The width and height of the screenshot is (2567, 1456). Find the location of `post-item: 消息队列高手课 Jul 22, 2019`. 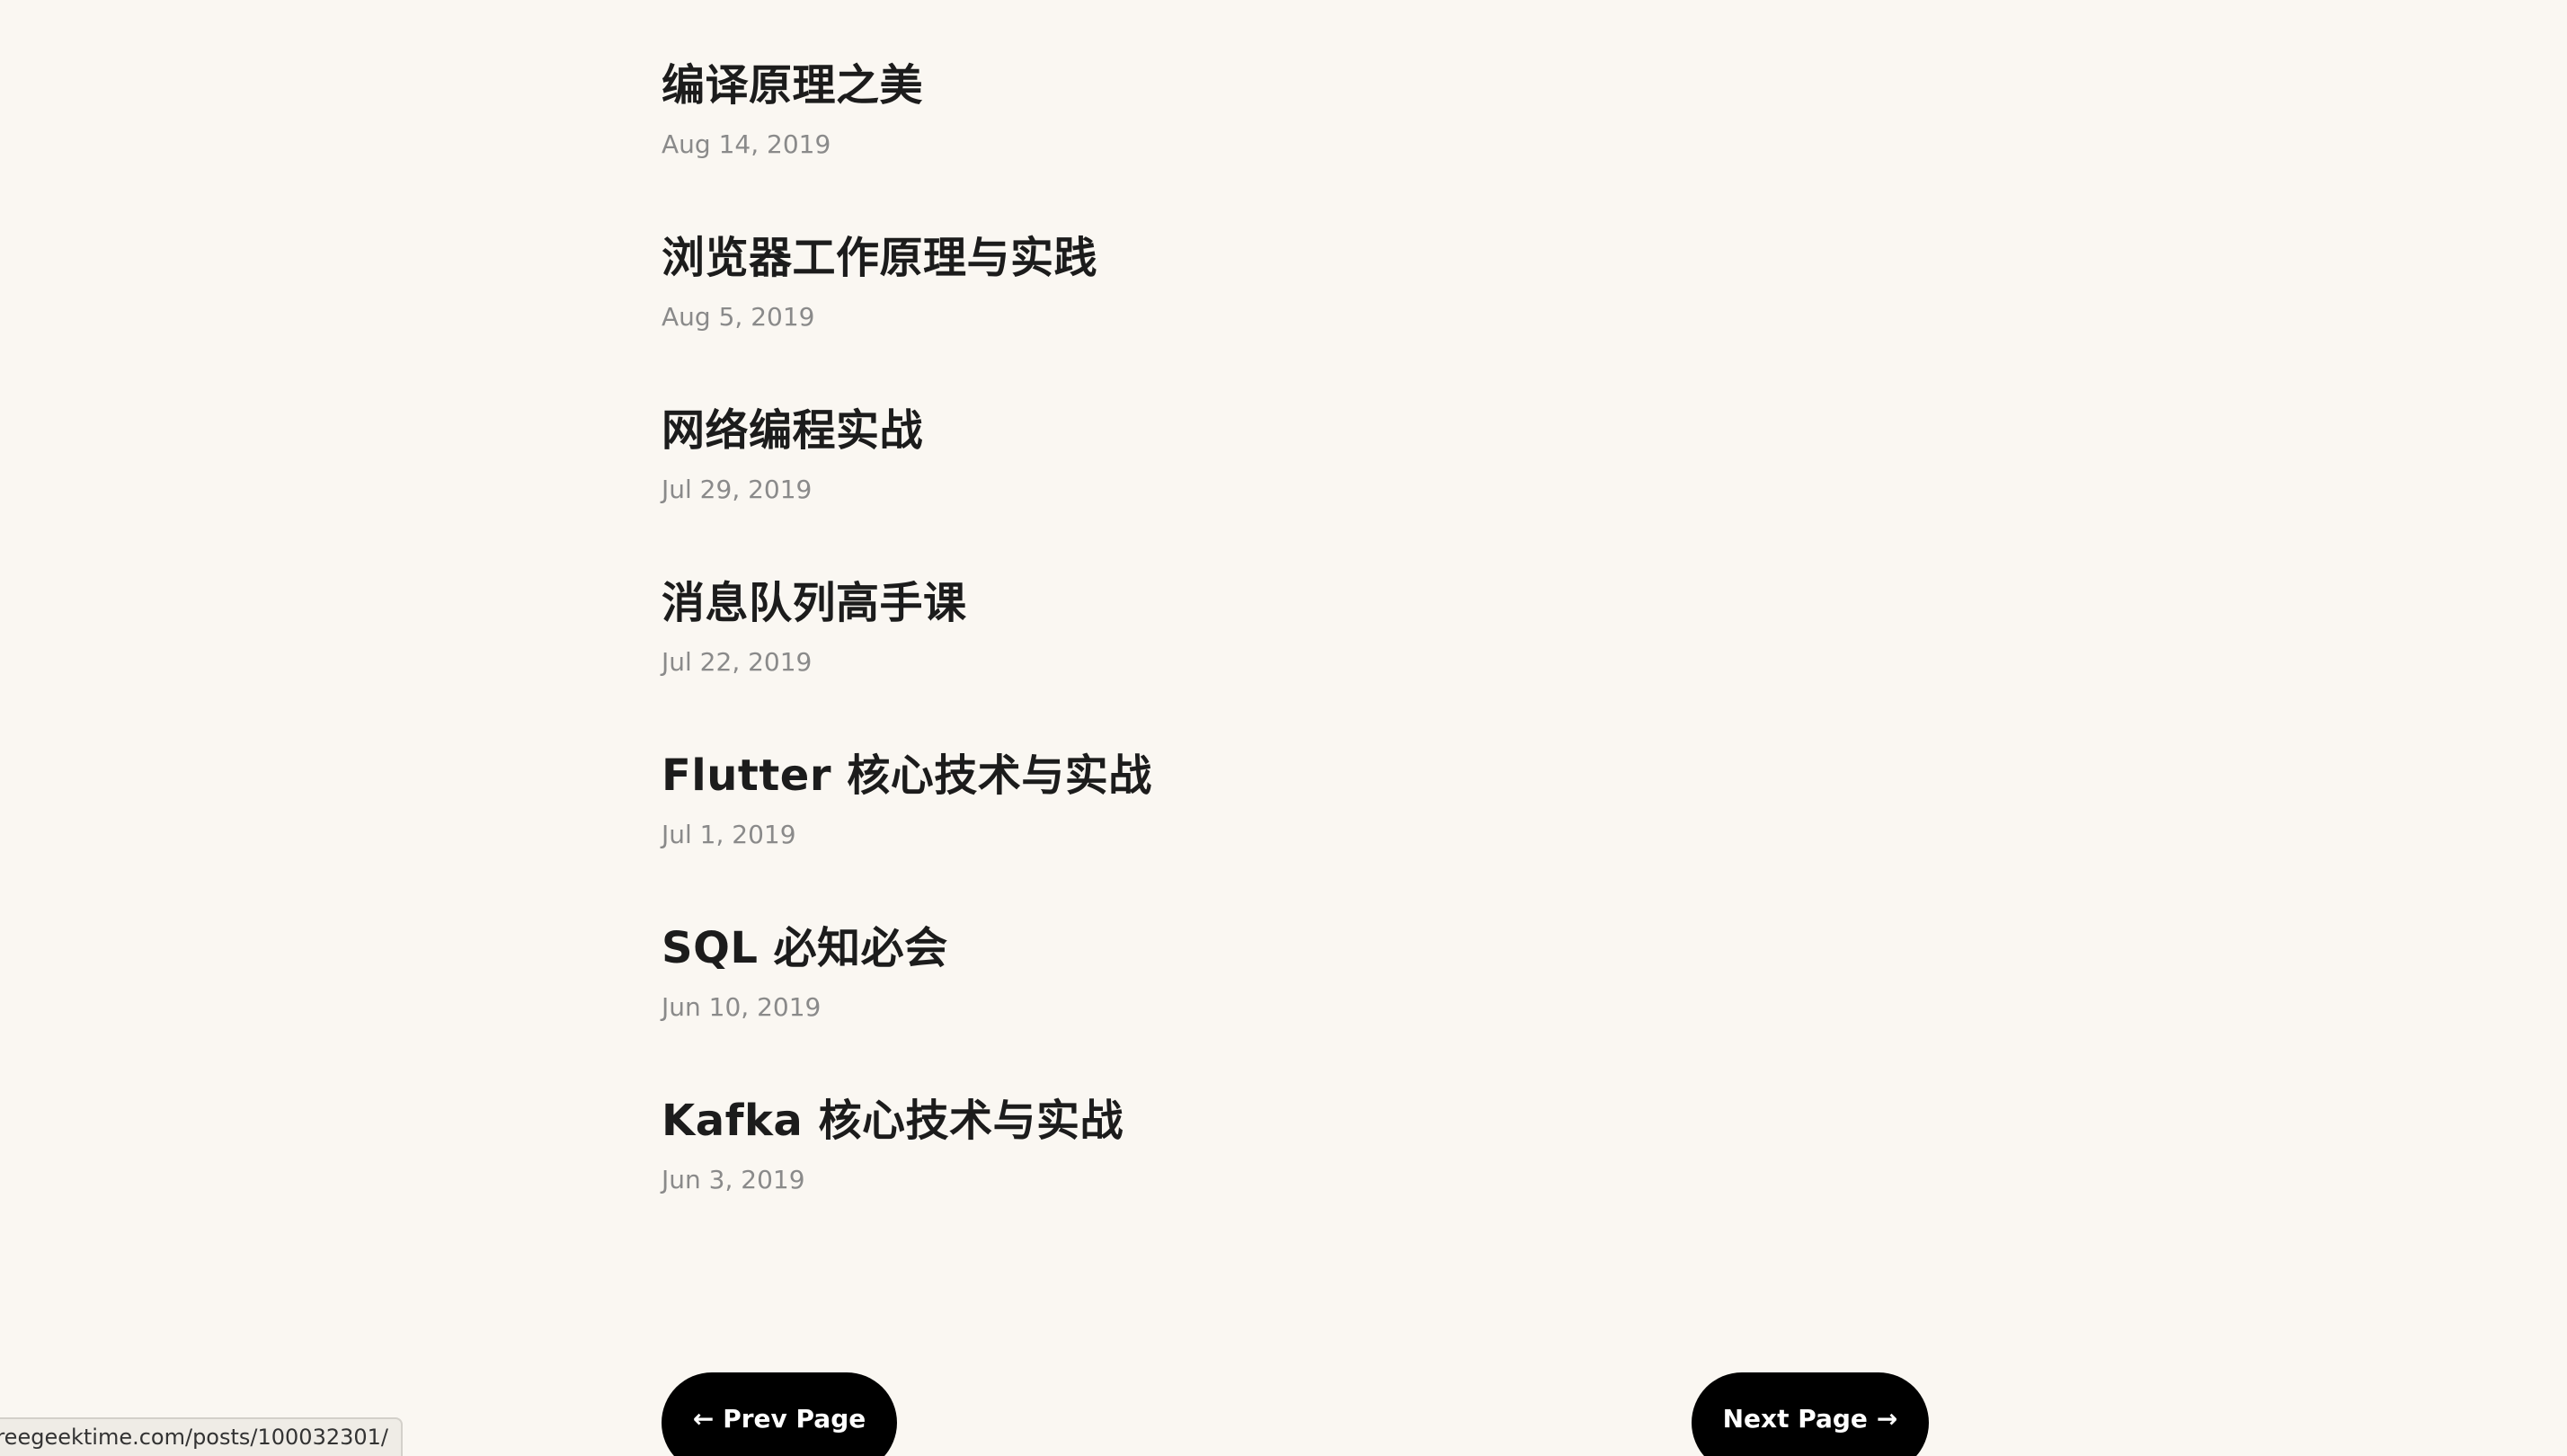

post-item: 消息队列高手课 Jul 22, 2019 is located at coordinates (1295, 653).